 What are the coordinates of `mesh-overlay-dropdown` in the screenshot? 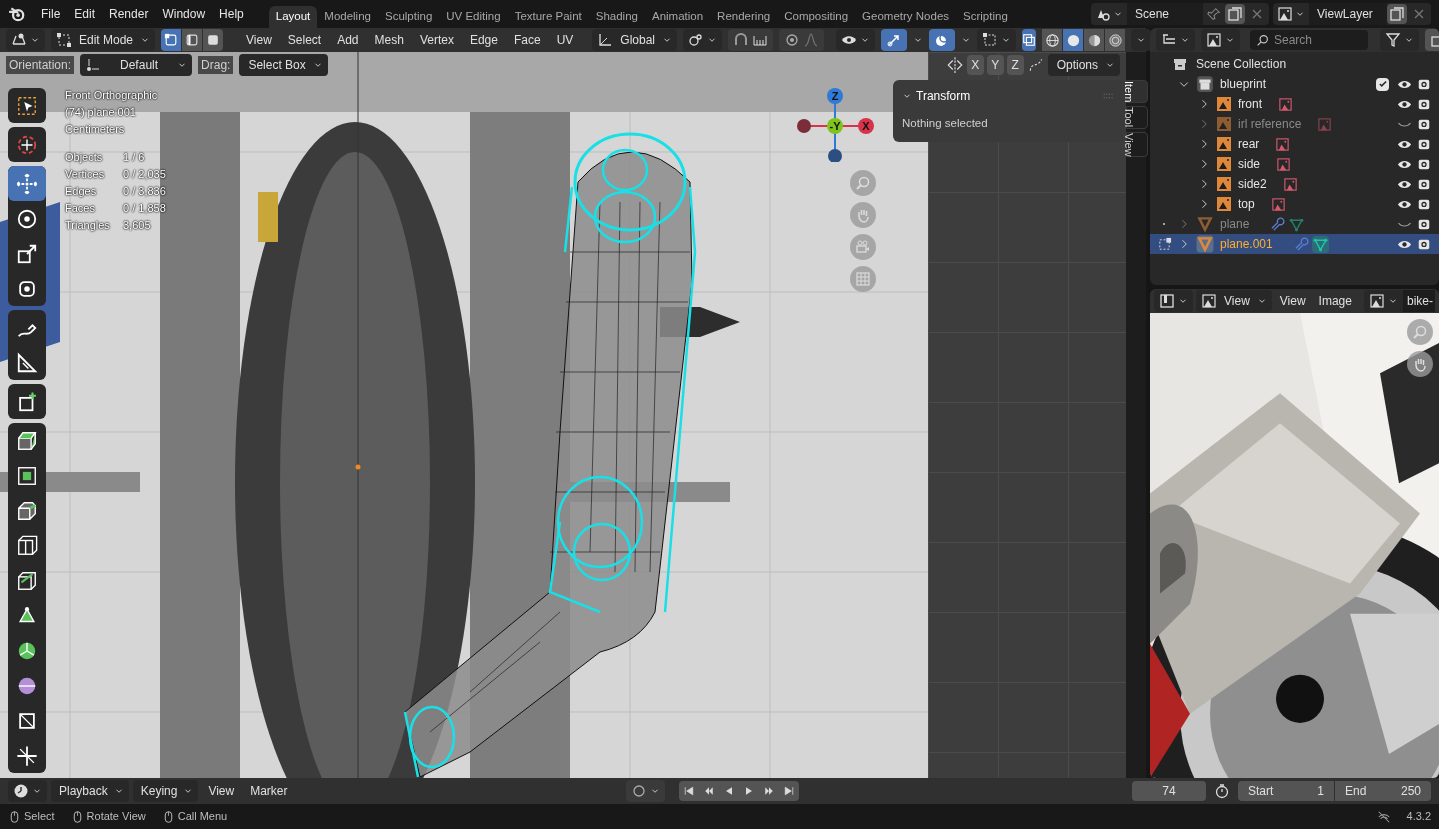 It's located at (996, 40).